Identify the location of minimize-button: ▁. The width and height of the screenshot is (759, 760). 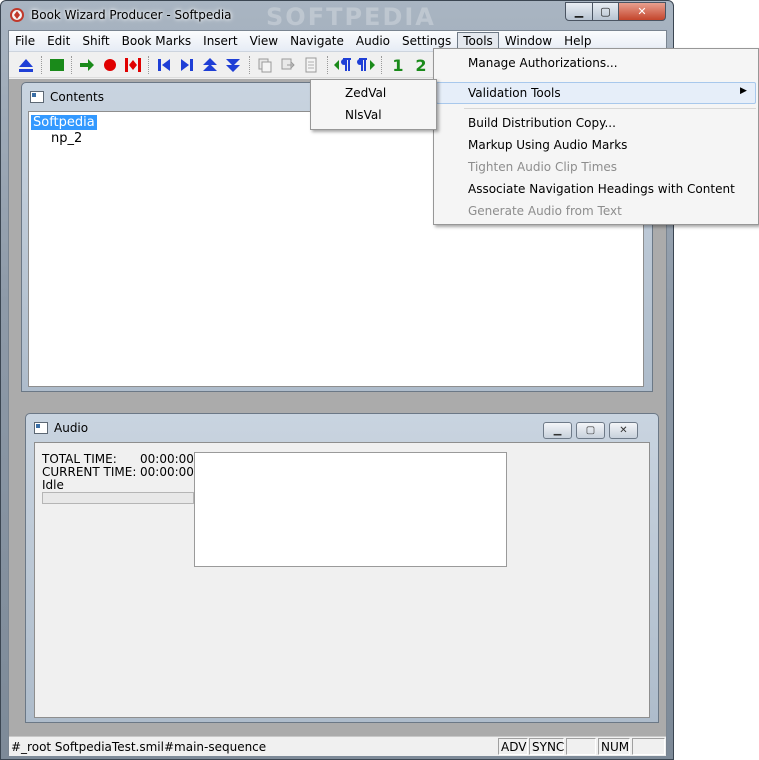
(579, 11).